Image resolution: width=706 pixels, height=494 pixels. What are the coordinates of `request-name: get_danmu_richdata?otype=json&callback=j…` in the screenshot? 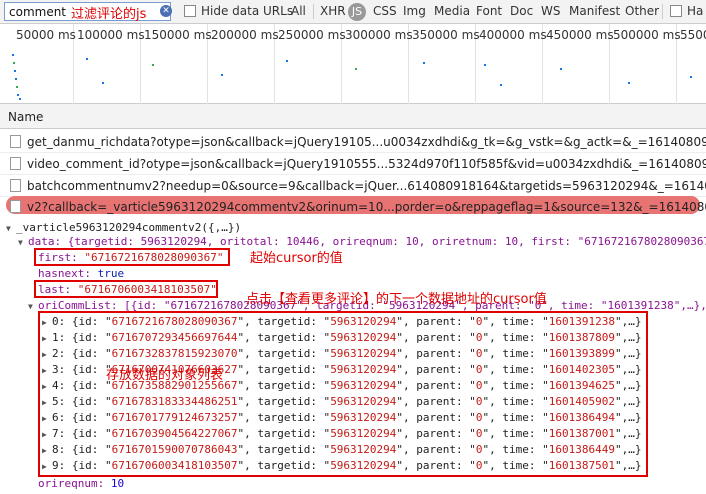 It's located at (366, 142).